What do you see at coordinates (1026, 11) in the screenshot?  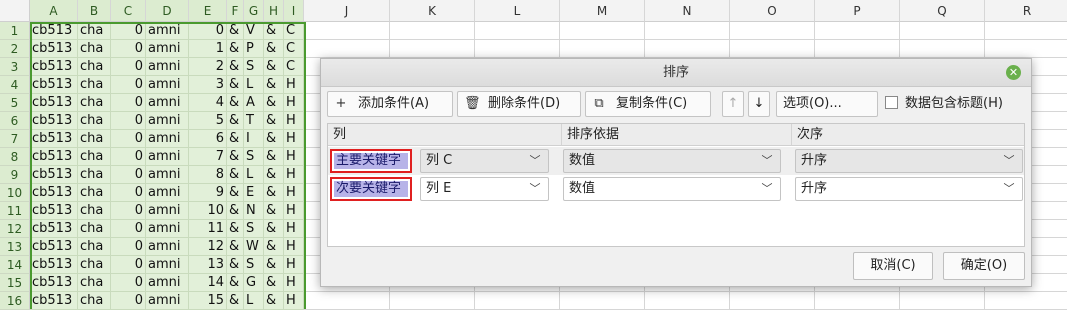 I see `column-header-r: R` at bounding box center [1026, 11].